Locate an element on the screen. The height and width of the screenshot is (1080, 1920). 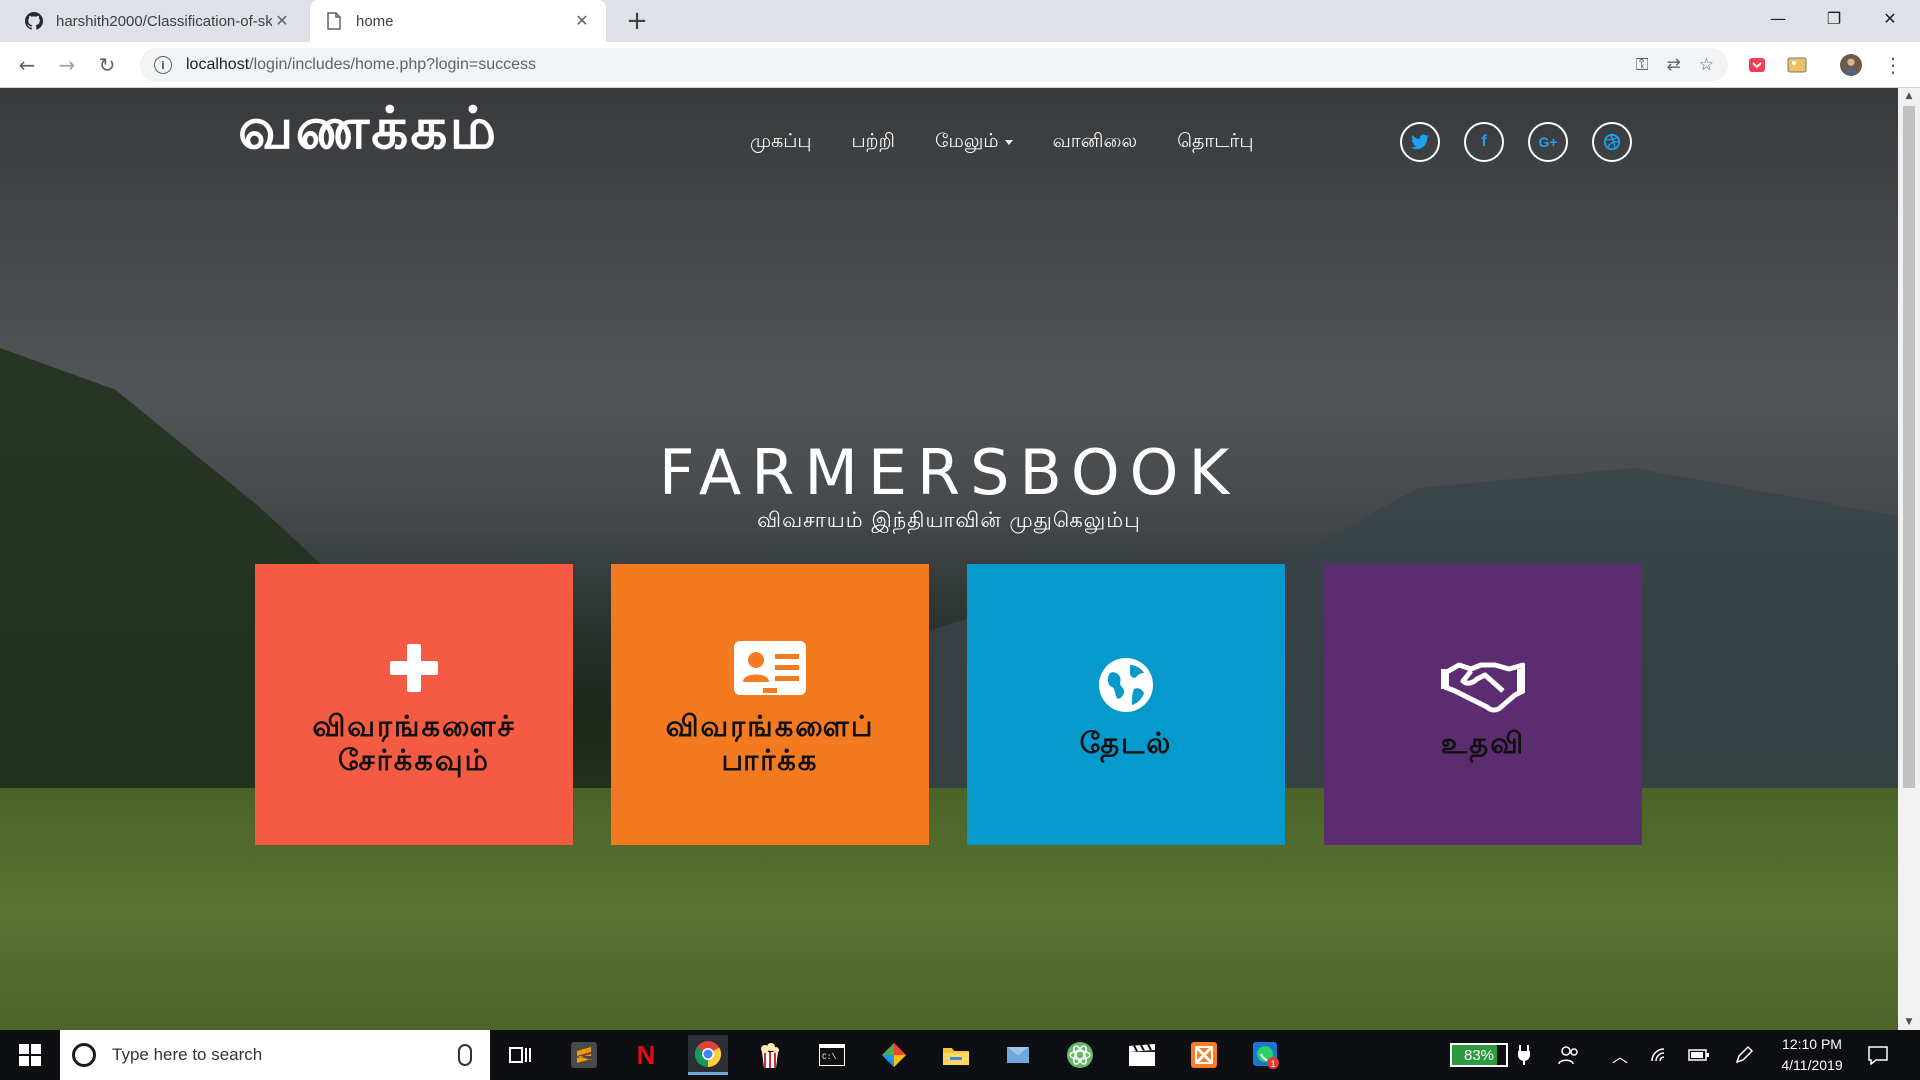
scroll-up-icon: ▲ is located at coordinates (1909, 96).